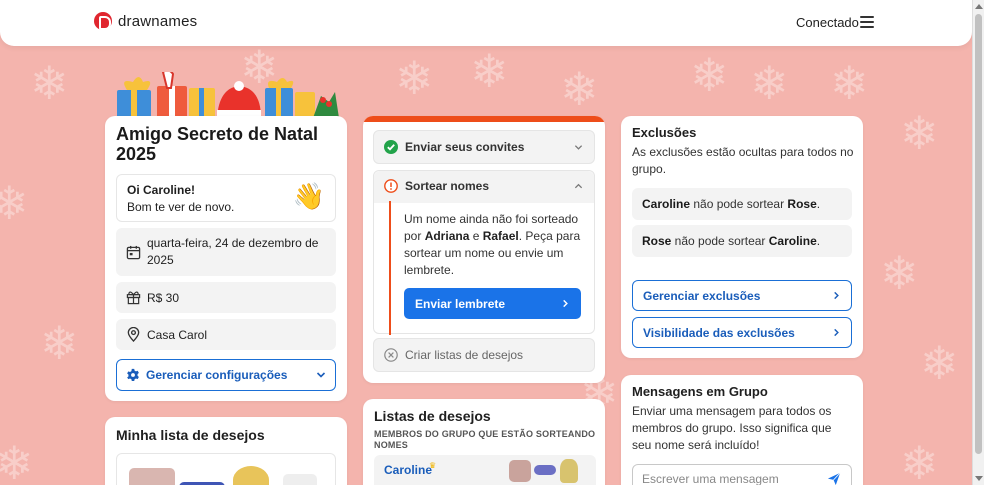 The image size is (984, 485). Describe the element at coordinates (834, 478) in the screenshot. I see `send-icon` at that location.